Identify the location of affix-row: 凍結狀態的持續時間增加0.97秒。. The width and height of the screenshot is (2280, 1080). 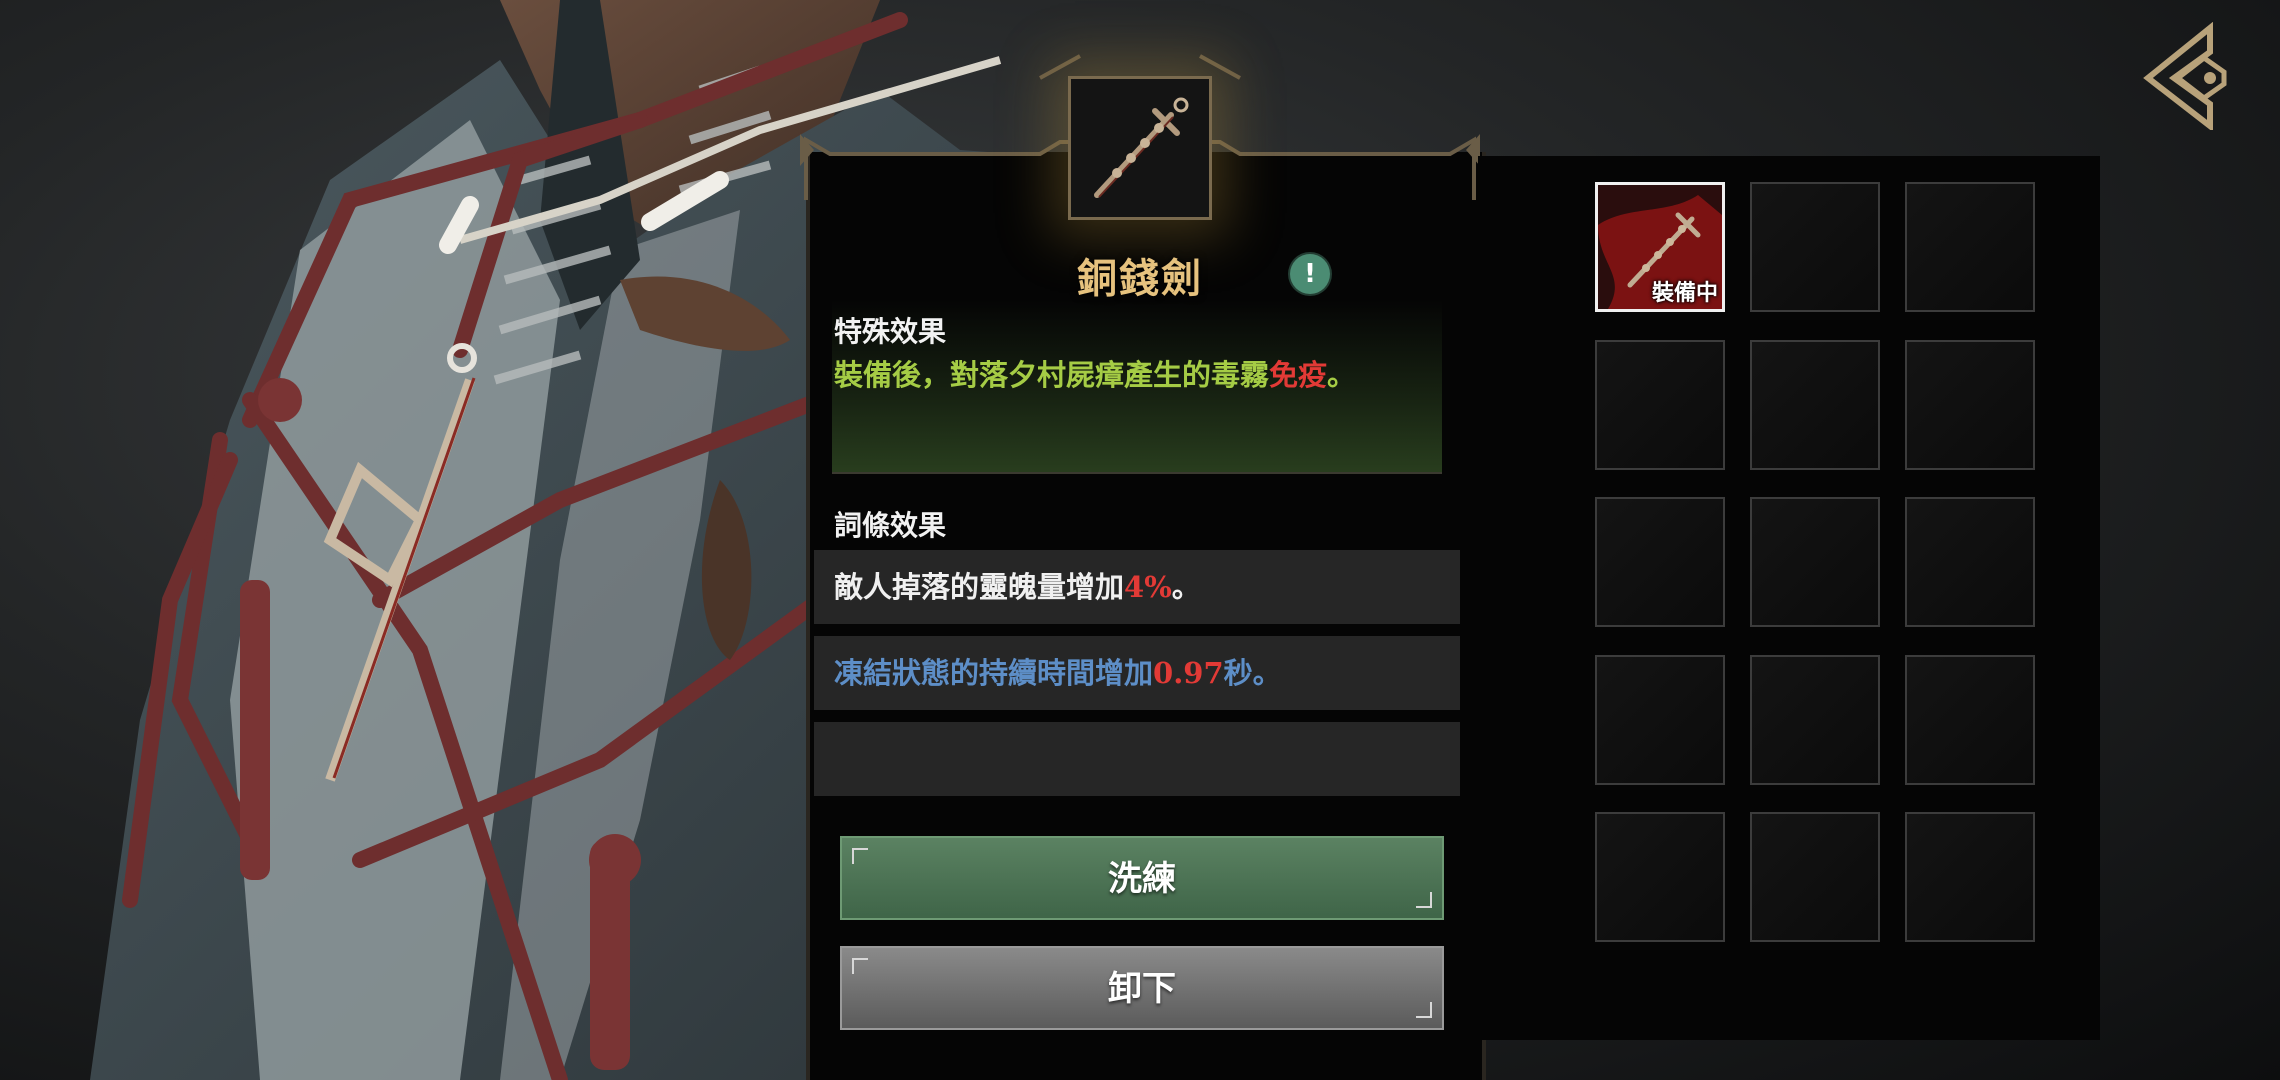
(1137, 673).